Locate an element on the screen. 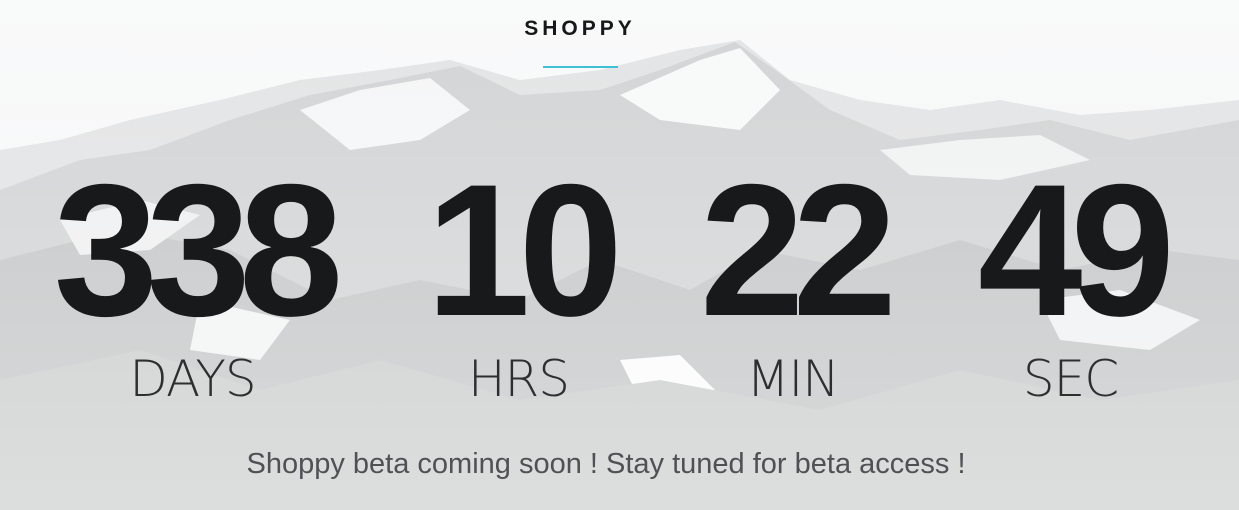 This screenshot has width=1239, height=510. countdown-minutes: 22 MIN is located at coordinates (793, 276).